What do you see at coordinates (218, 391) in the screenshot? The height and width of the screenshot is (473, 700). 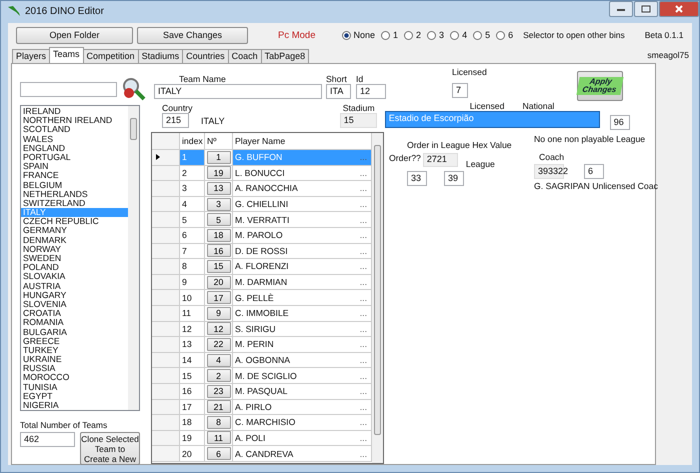 I see `number-button: 23` at bounding box center [218, 391].